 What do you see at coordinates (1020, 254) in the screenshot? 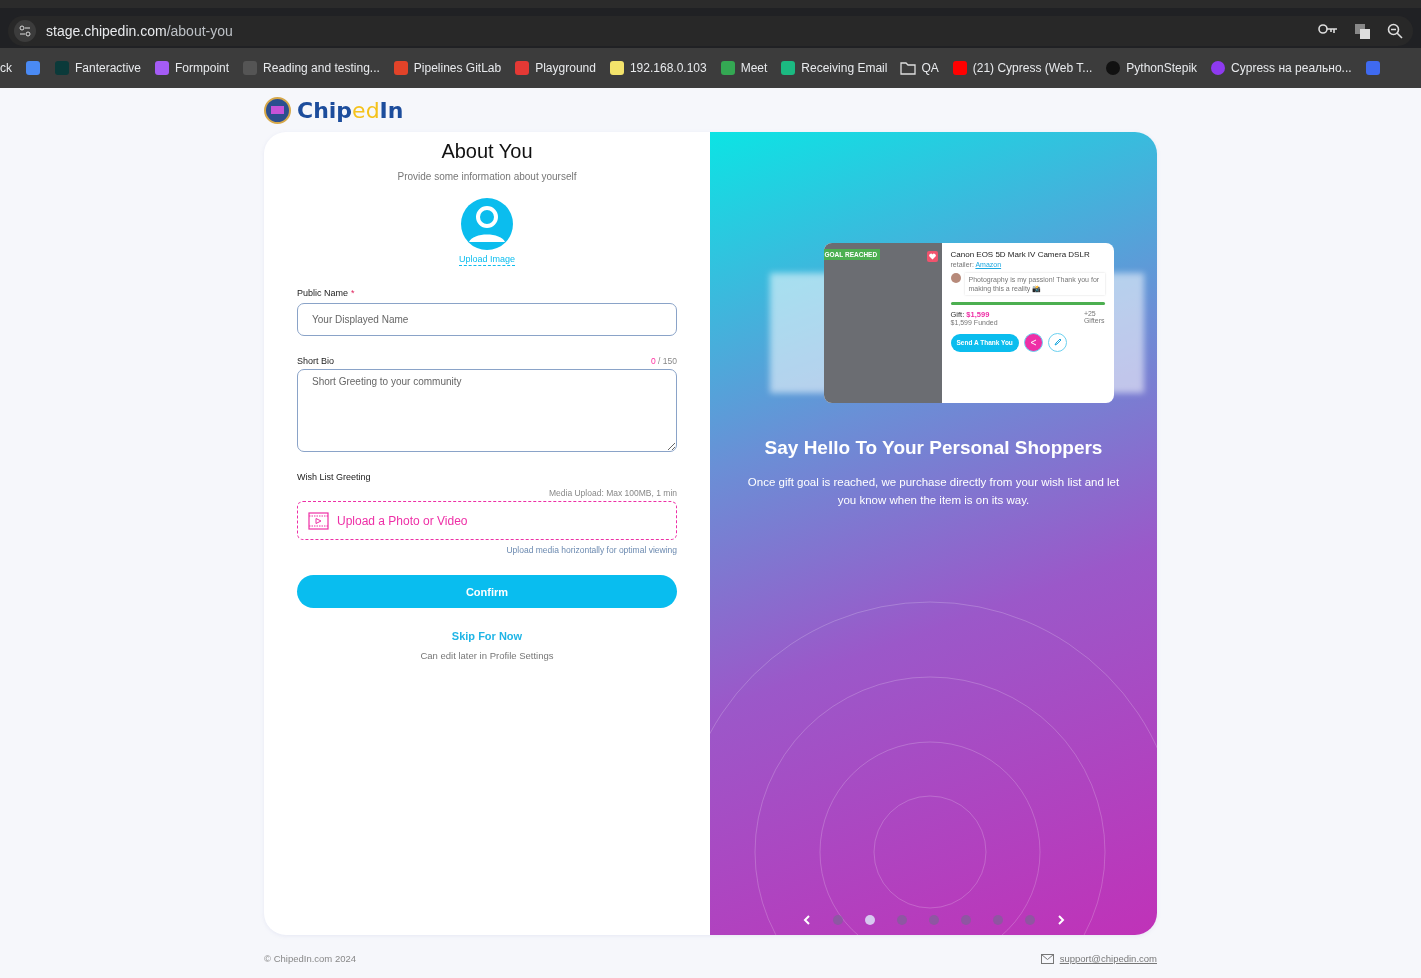
I see `product-title: Canon EOS 5D Mark IV Camera DSLR` at bounding box center [1020, 254].